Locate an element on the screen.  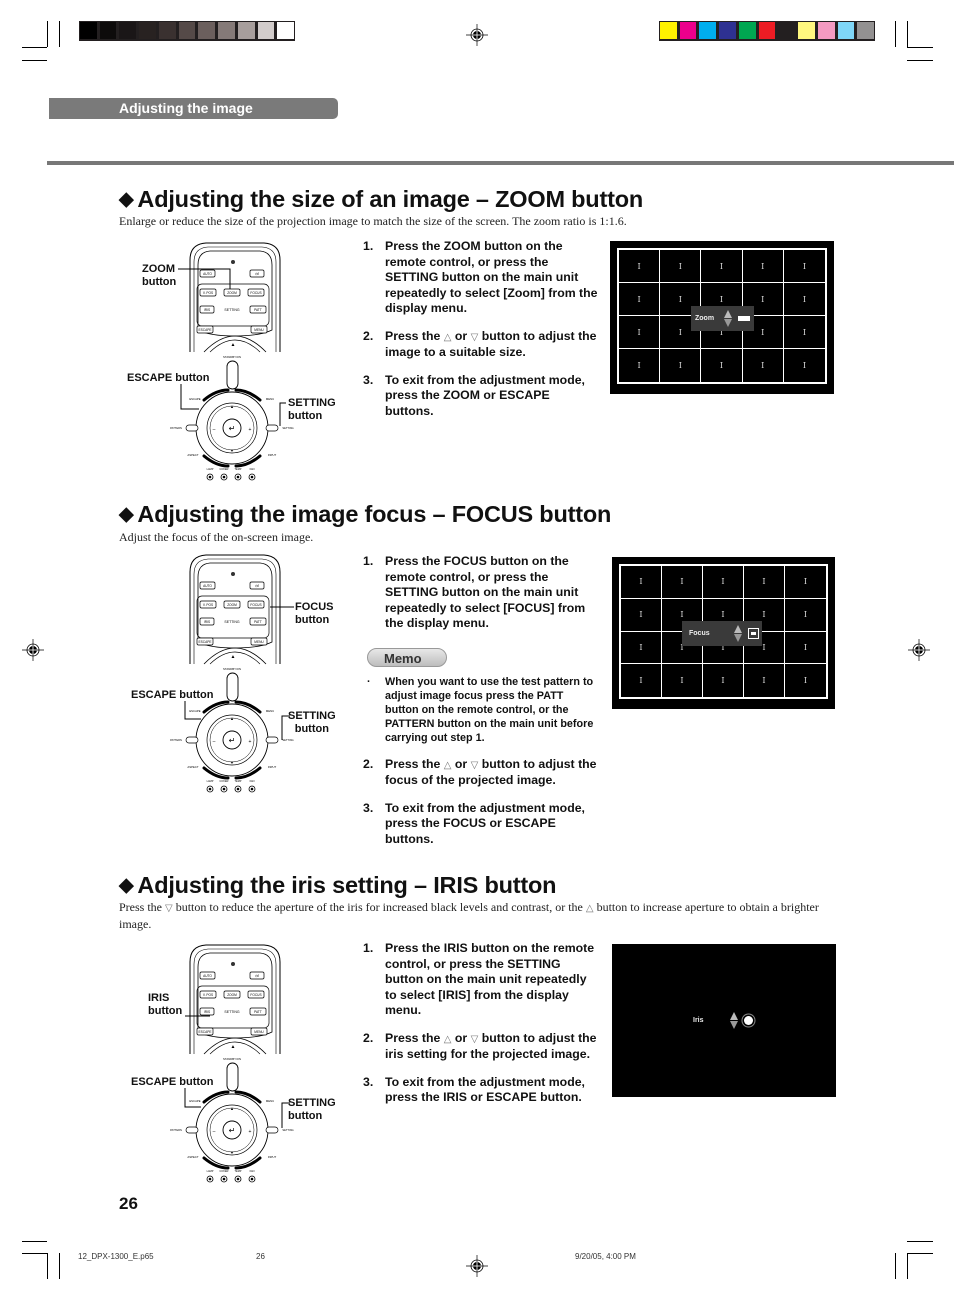
callout-setting-button: SETTING button is located at coordinates (312, 1109).